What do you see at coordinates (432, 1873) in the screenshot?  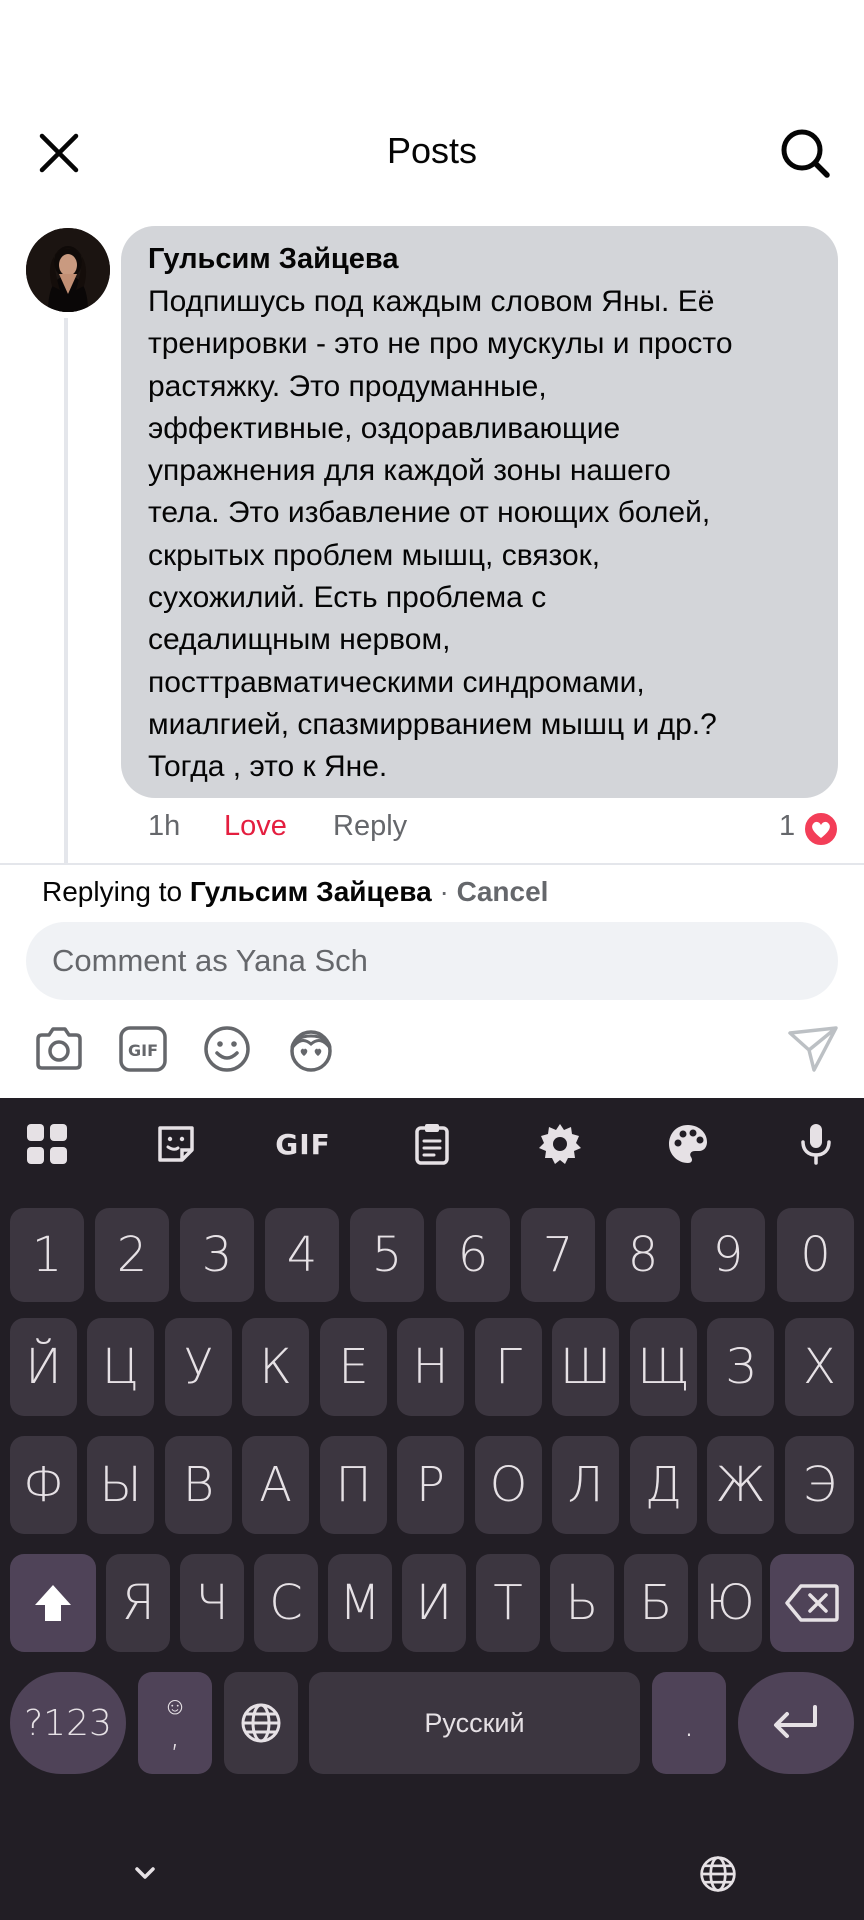 I see `keyboard-nav-bar` at bounding box center [432, 1873].